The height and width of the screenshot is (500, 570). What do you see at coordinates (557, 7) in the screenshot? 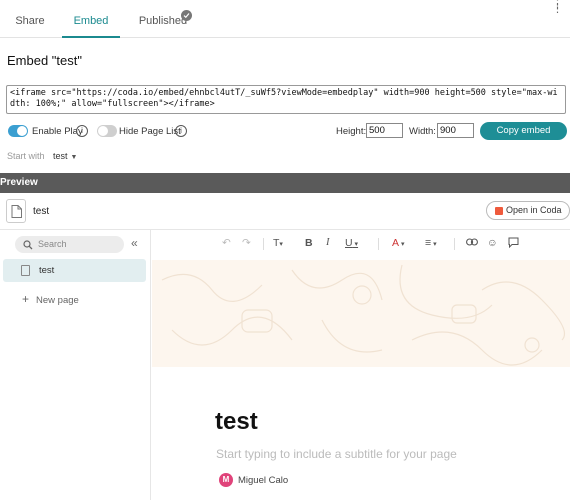
I see `more-options-icon: ⋮ ⋮` at bounding box center [557, 7].